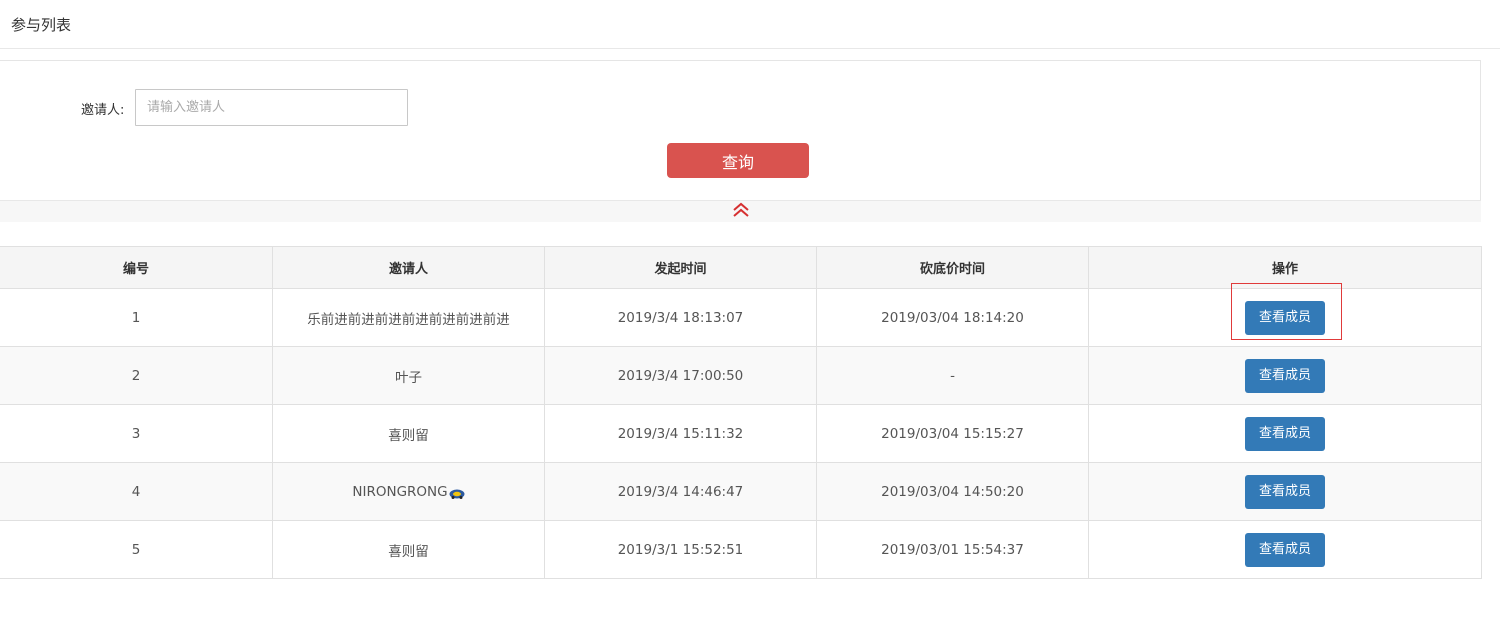 This screenshot has height=619, width=1500. Describe the element at coordinates (103, 110) in the screenshot. I see `inviter-label: 邀请人:` at that location.